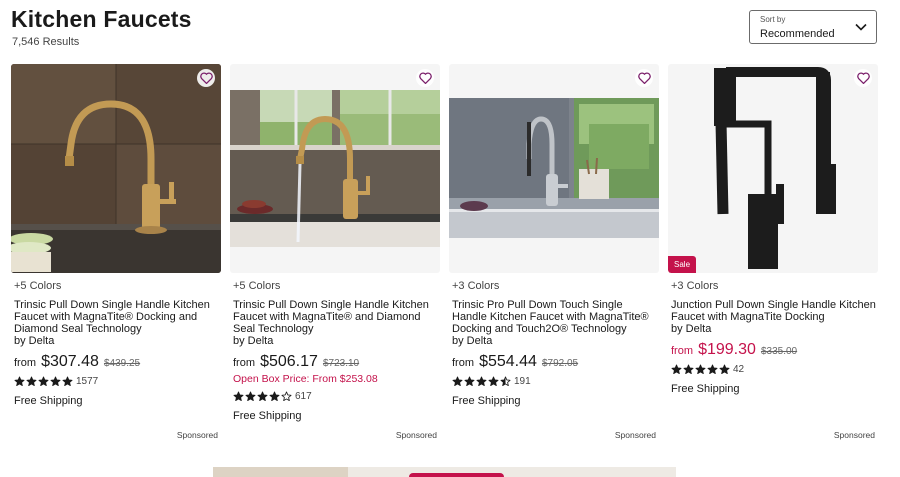 Image resolution: width=900 pixels, height=477 pixels. What do you see at coordinates (87, 381) in the screenshot?
I see `review-count: 1577` at bounding box center [87, 381].